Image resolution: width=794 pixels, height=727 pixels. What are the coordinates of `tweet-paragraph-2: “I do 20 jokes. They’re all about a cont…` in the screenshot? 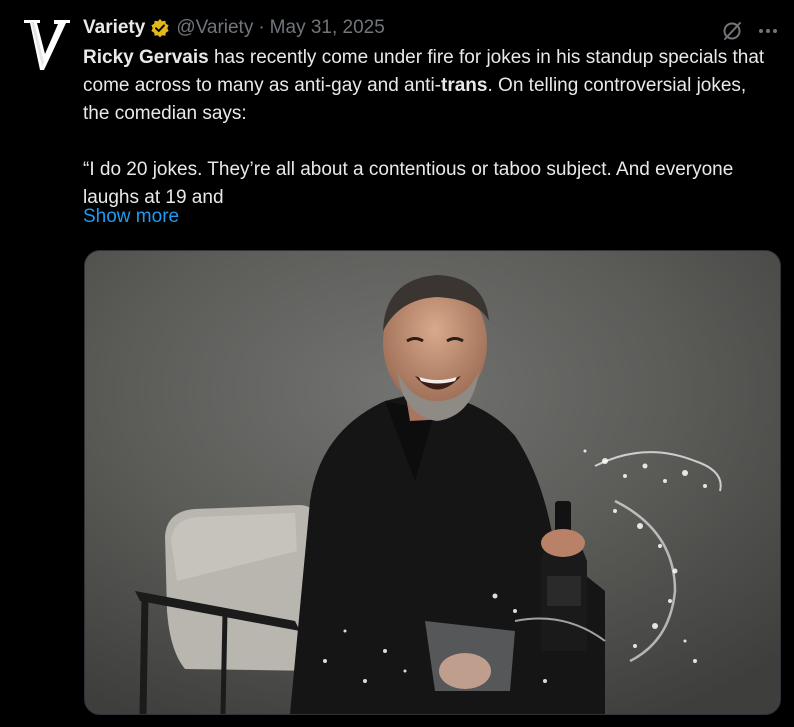 It's located at (408, 183).